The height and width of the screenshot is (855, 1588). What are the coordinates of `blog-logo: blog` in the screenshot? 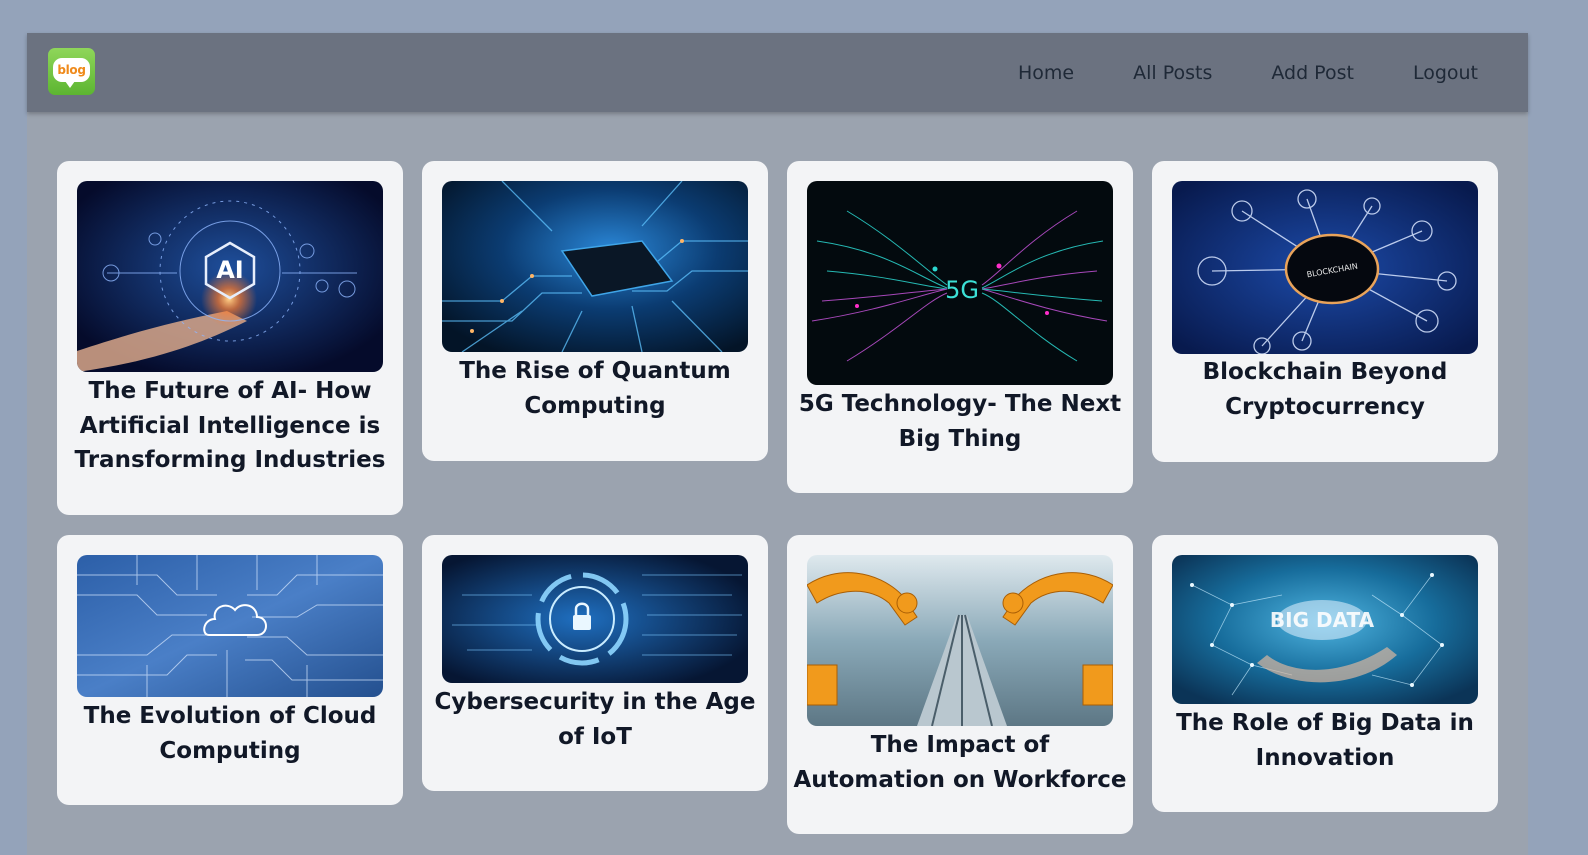 It's located at (71, 71).